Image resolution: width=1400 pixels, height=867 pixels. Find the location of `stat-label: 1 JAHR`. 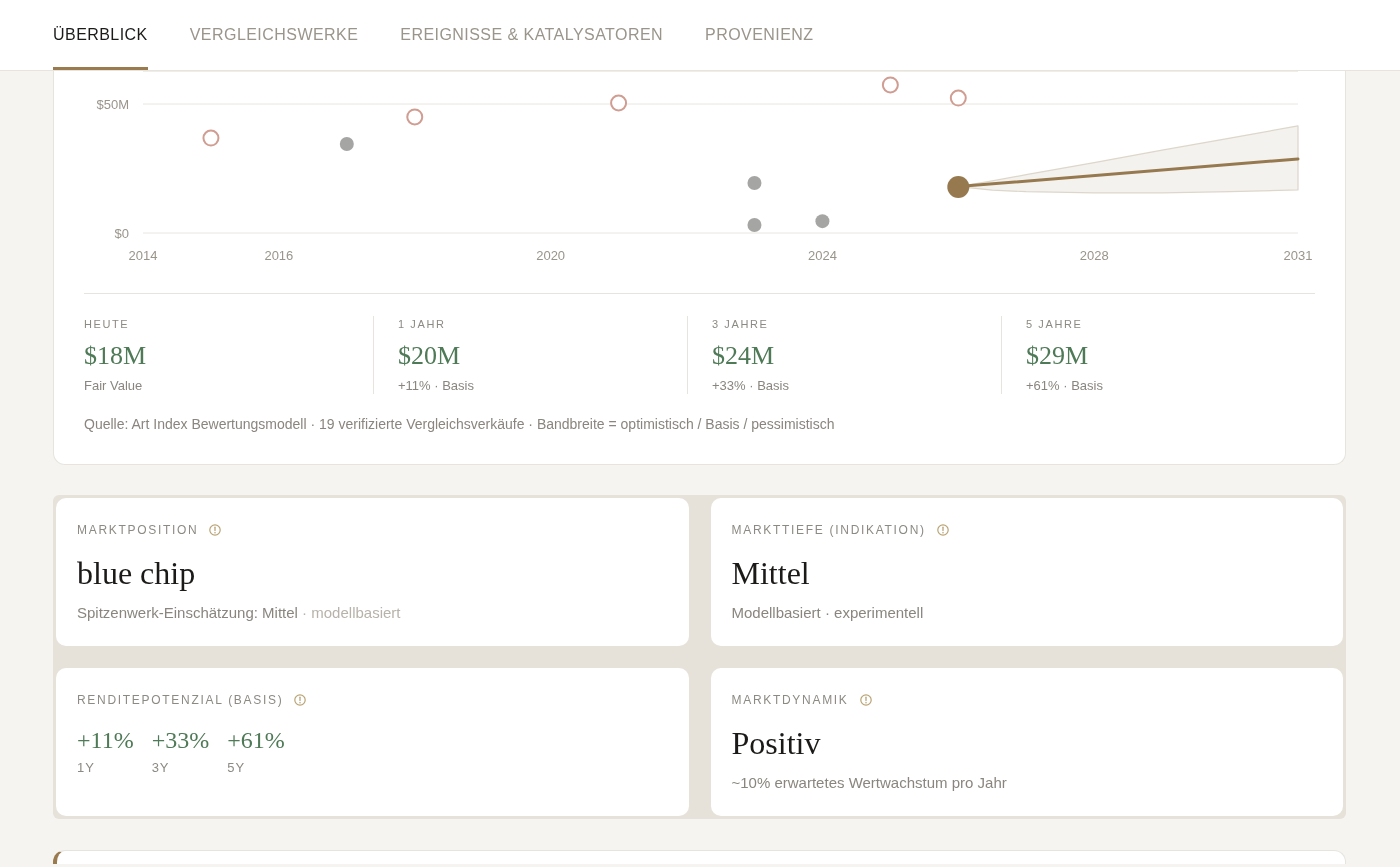

stat-label: 1 JAHR is located at coordinates (422, 324).